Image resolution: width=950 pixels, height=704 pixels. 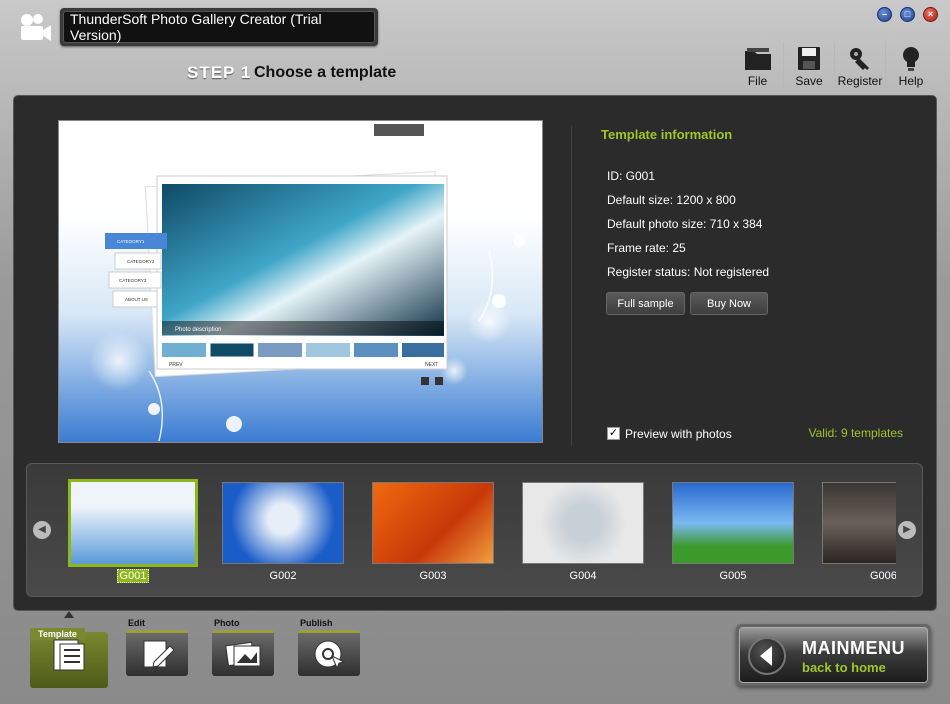 I want to click on save-label: Save, so click(x=809, y=81).